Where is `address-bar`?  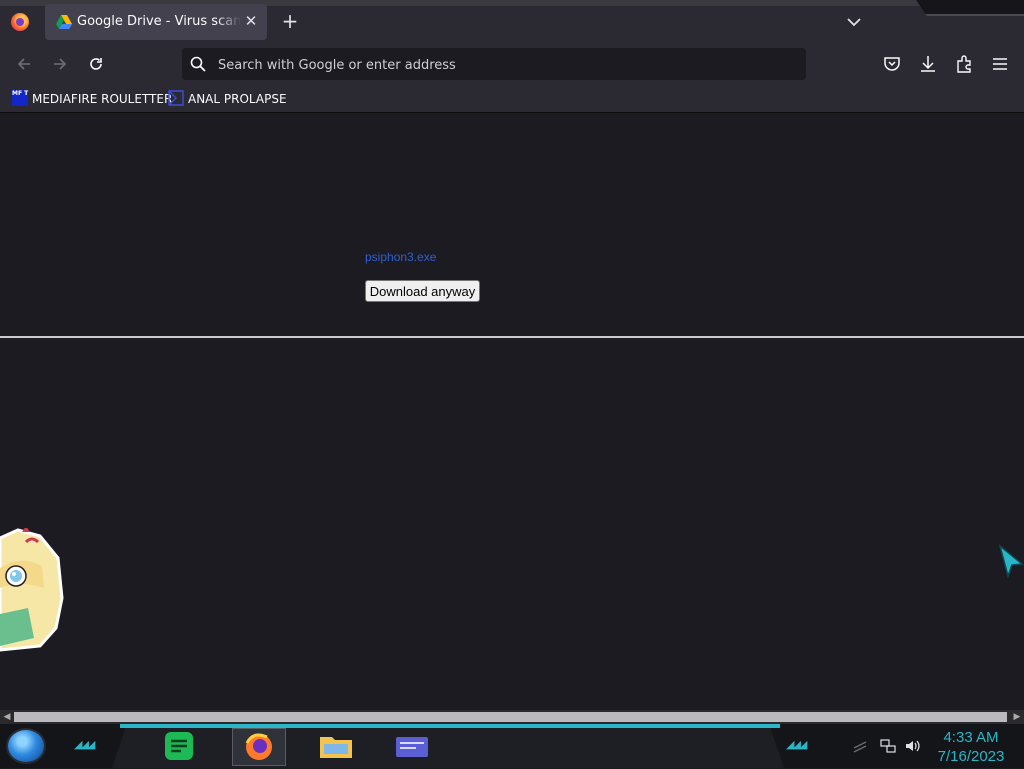
address-bar is located at coordinates (494, 64).